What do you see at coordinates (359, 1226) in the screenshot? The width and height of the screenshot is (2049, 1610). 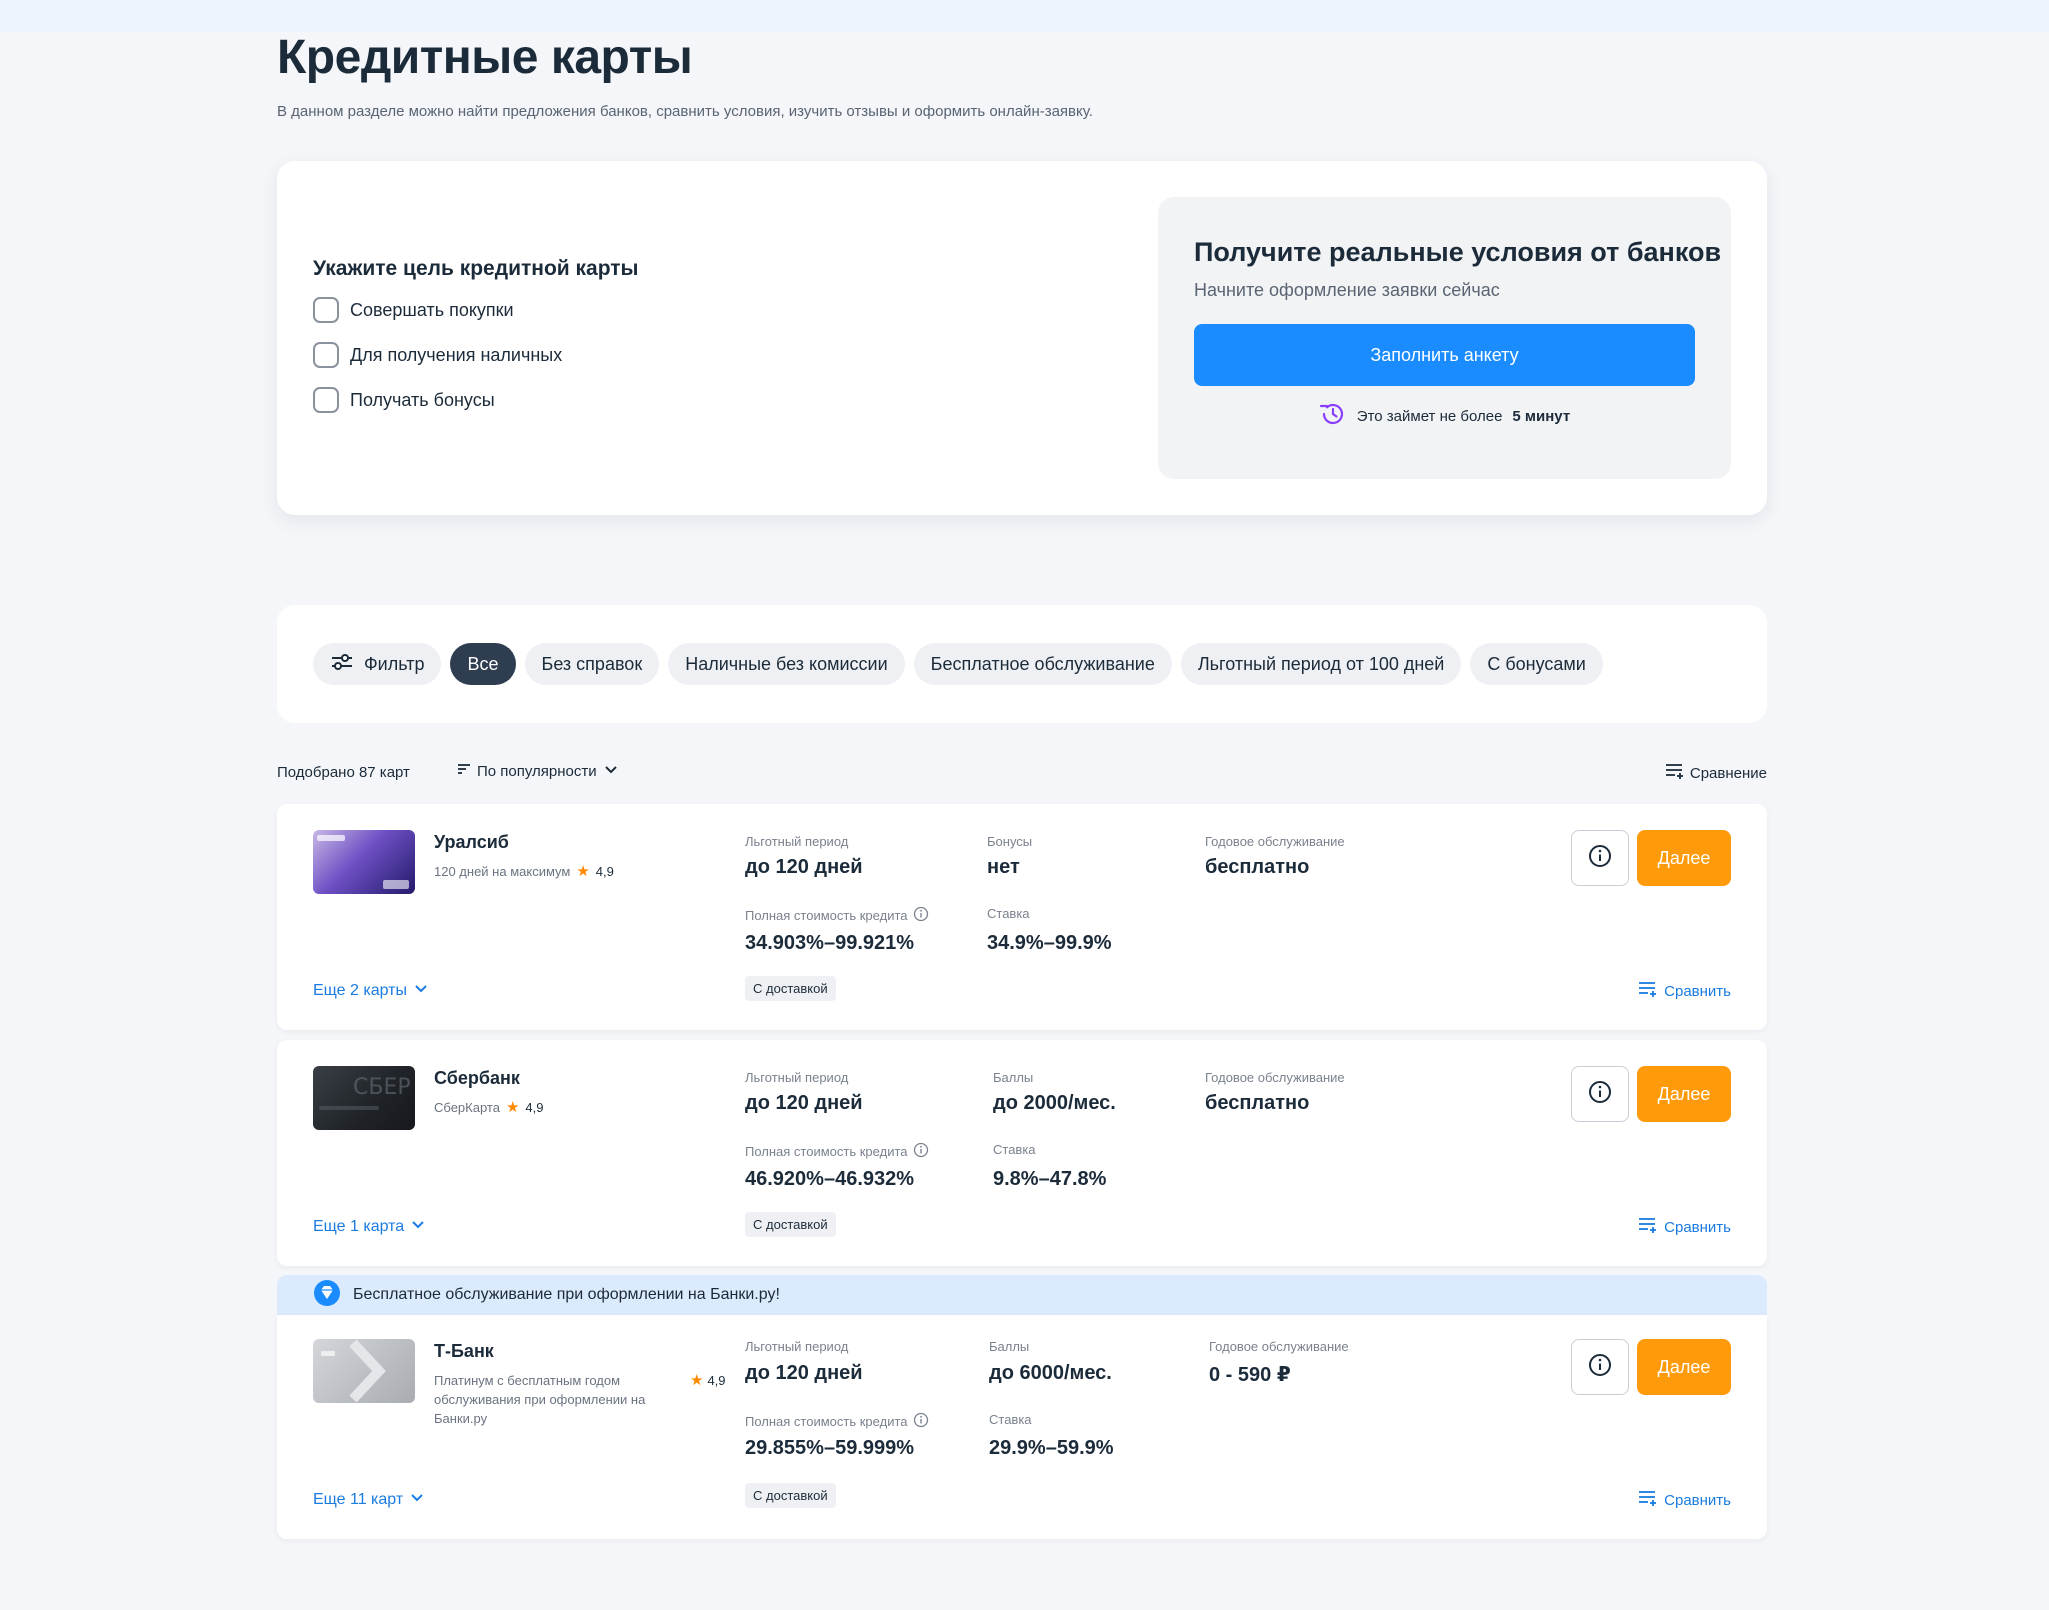 I see `more-cards-label: Еще 1 карта` at bounding box center [359, 1226].